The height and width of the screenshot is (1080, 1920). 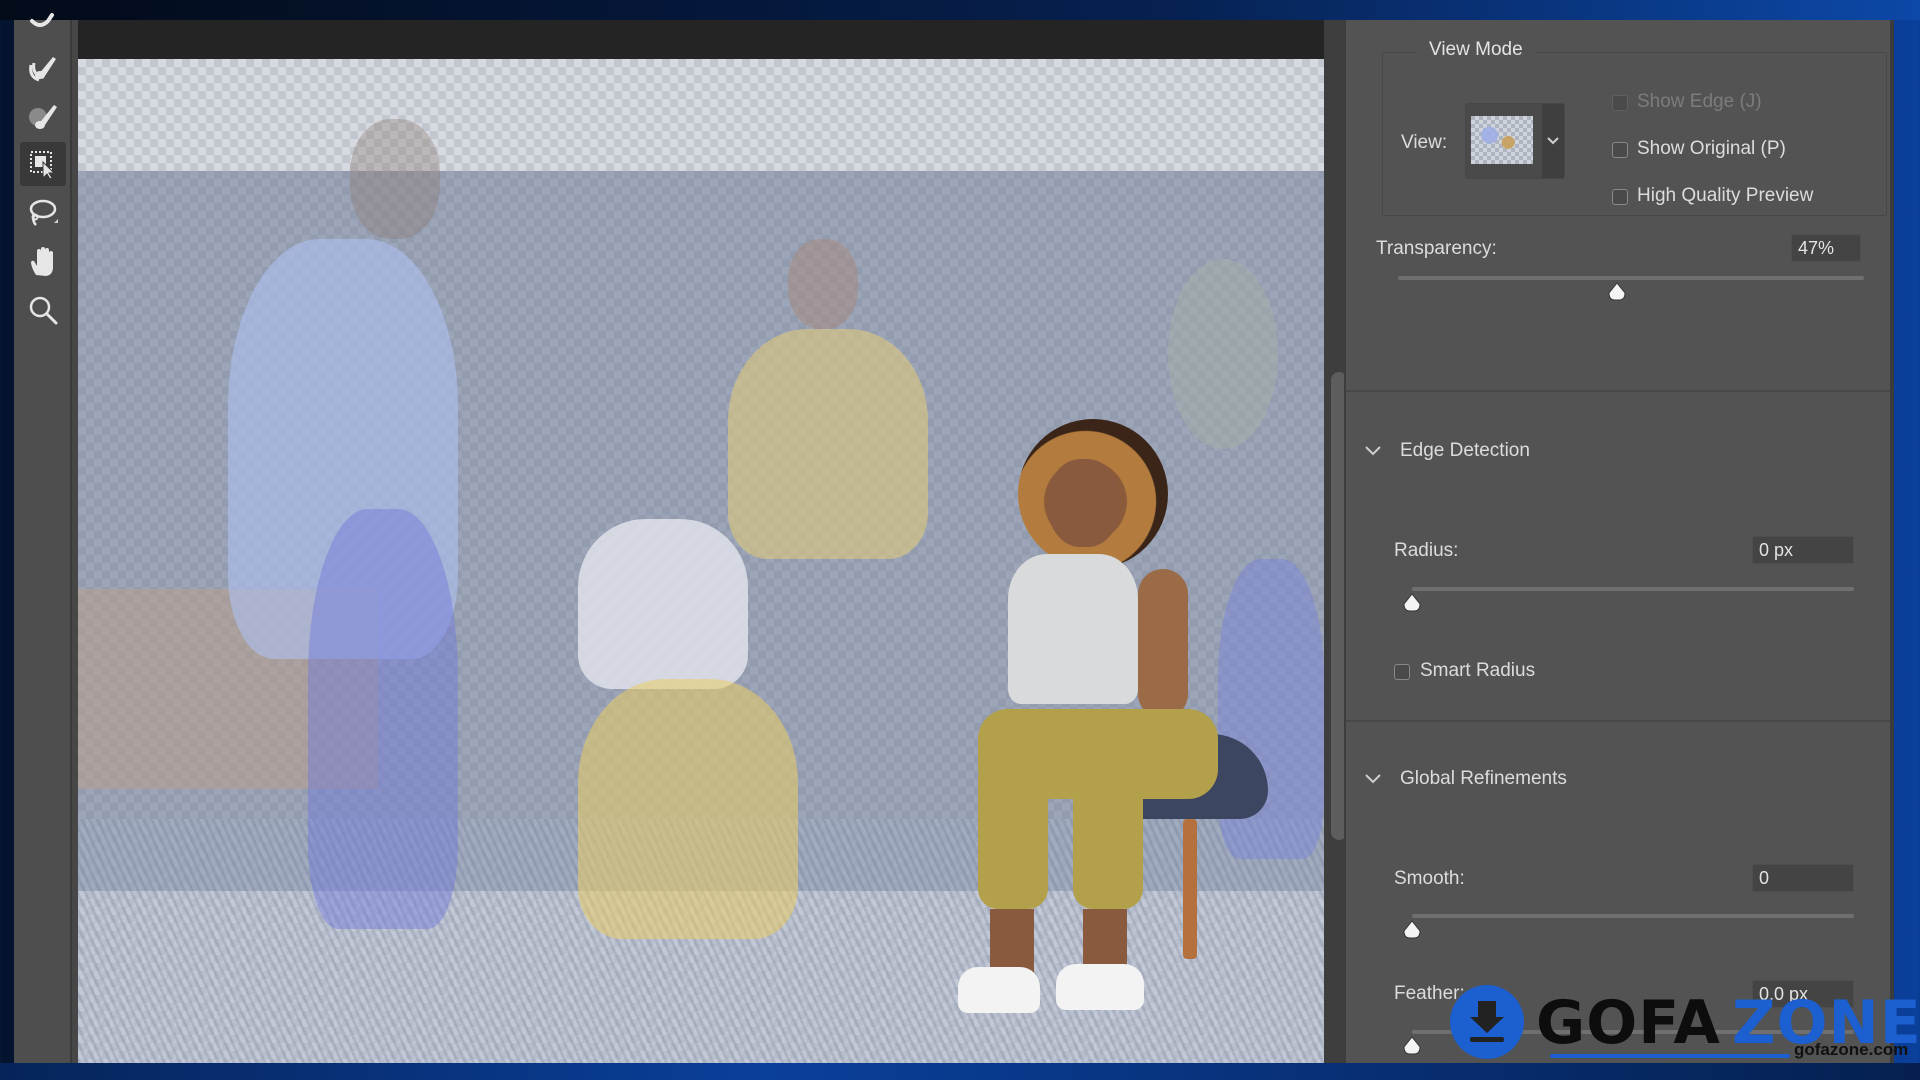 What do you see at coordinates (1617, 292) in the screenshot?
I see `transparency-slider-thumb` at bounding box center [1617, 292].